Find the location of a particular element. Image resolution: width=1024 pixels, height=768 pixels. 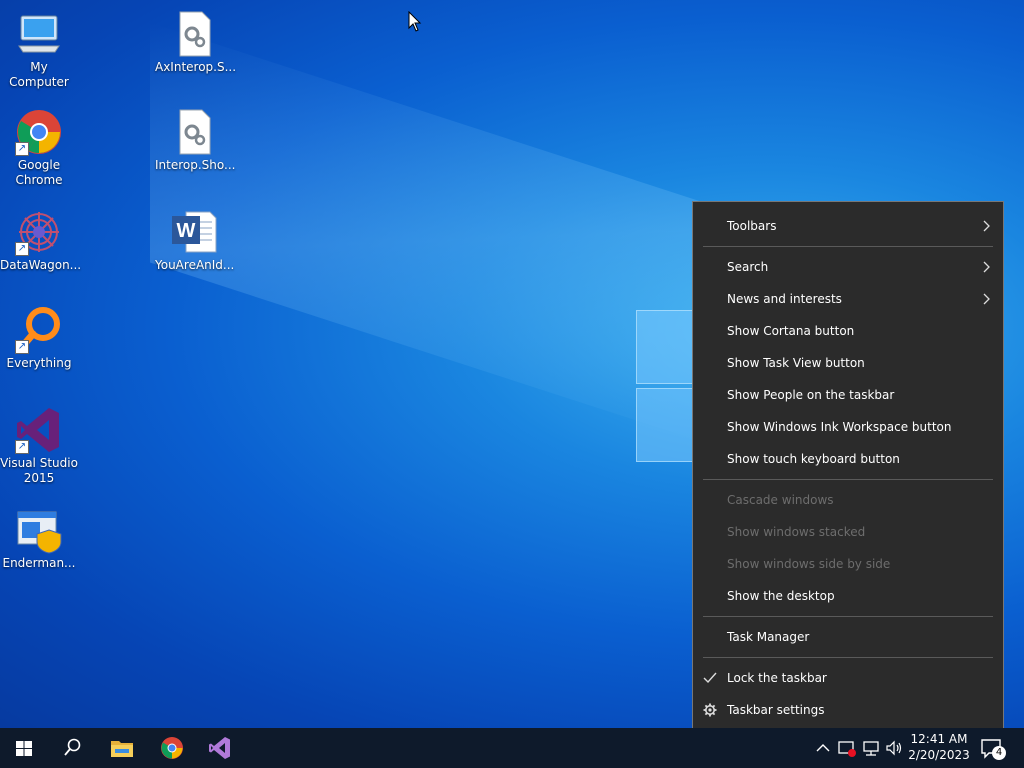

menu-item-show-people: Show People on the taskbar is located at coordinates (848, 395).